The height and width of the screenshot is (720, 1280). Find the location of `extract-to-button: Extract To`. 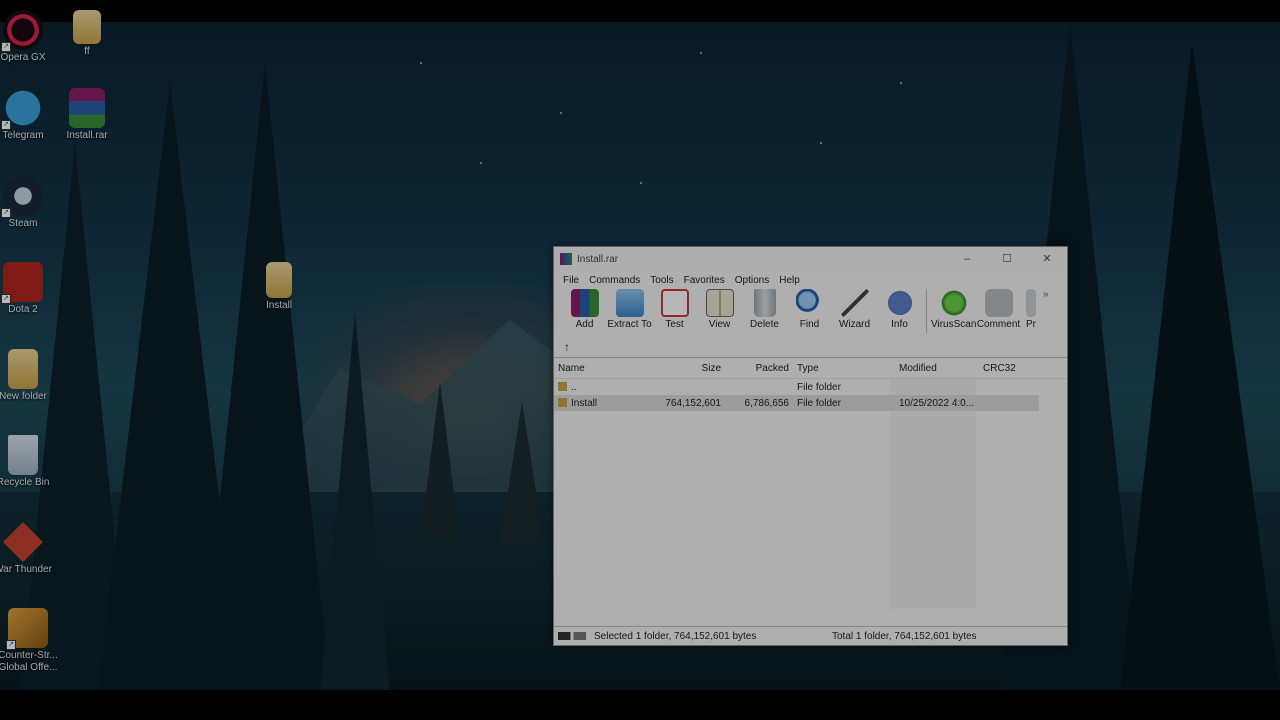

extract-to-button: Extract To is located at coordinates (629, 309).